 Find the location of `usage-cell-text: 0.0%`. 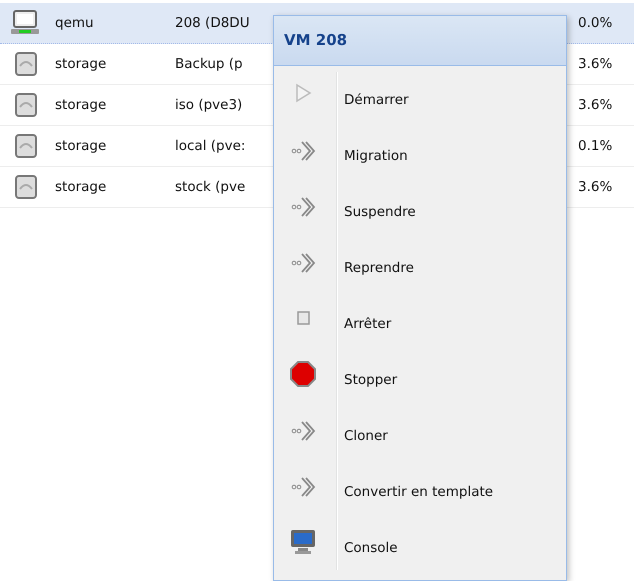

usage-cell-text: 0.0% is located at coordinates (595, 23).